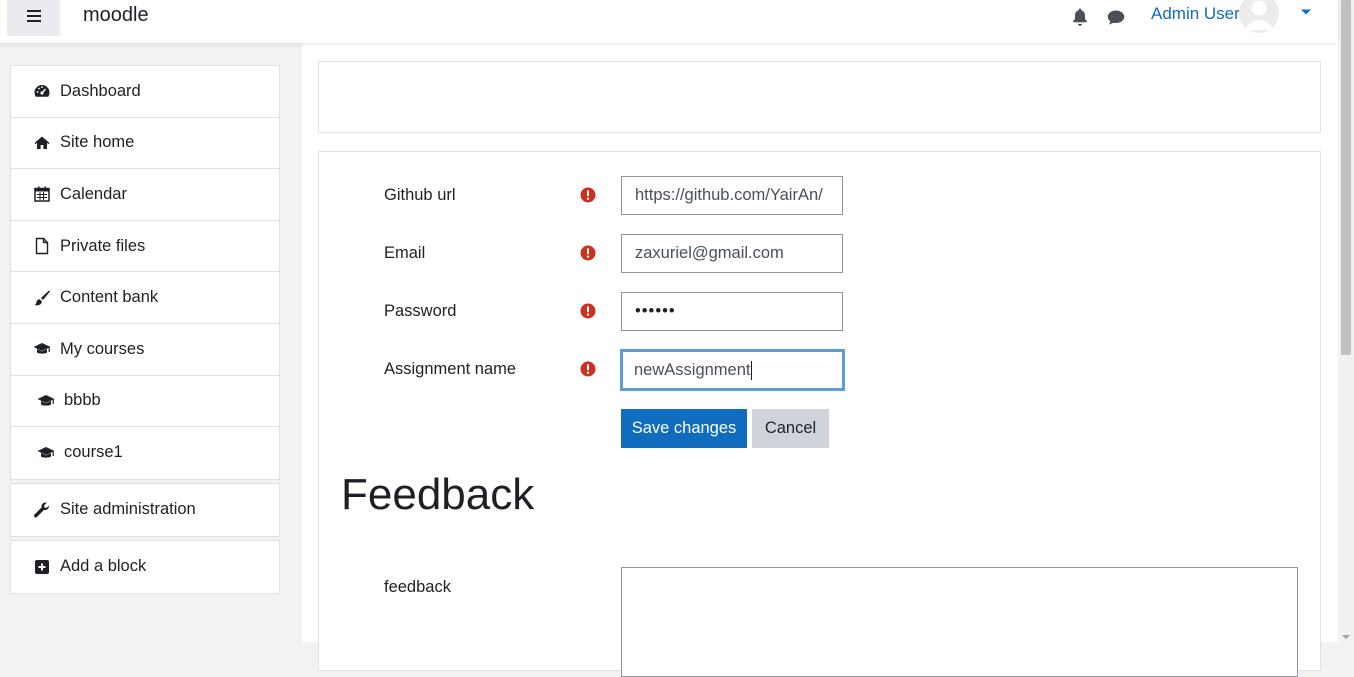 The width and height of the screenshot is (1354, 677). What do you see at coordinates (42, 194) in the screenshot?
I see `calendar-icon` at bounding box center [42, 194].